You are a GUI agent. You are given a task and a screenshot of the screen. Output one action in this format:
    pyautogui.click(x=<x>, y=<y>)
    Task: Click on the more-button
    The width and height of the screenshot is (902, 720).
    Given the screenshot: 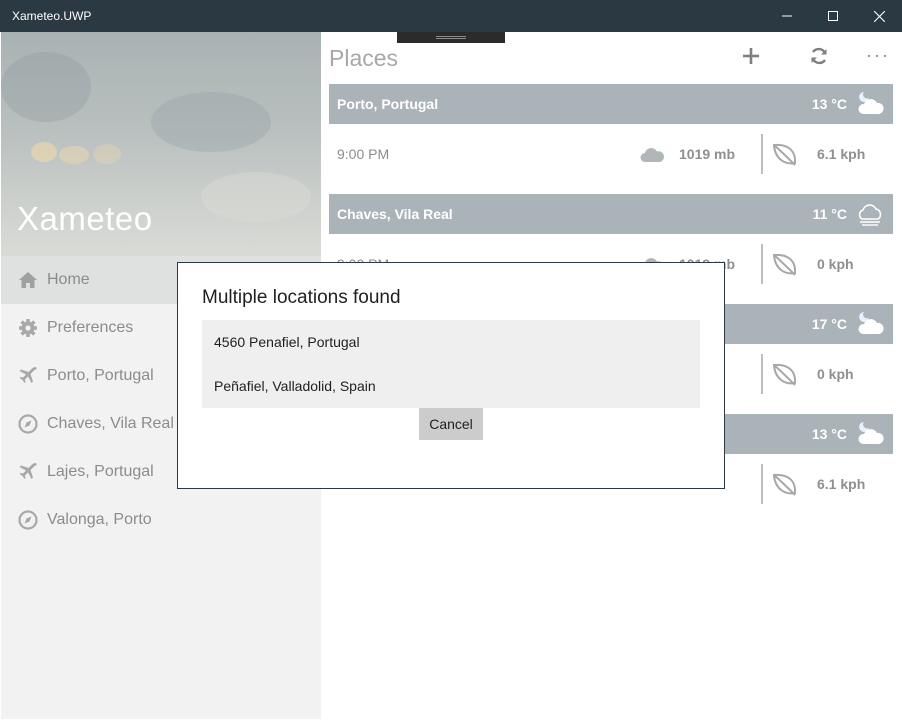 What is the action you would take?
    pyautogui.click(x=877, y=56)
    